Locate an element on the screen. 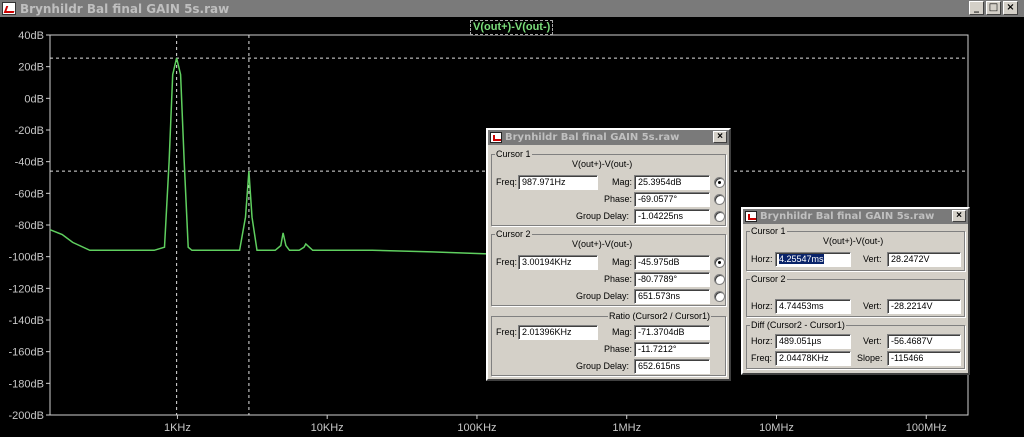  y-tick-label: -80dB is located at coordinates (29, 226).